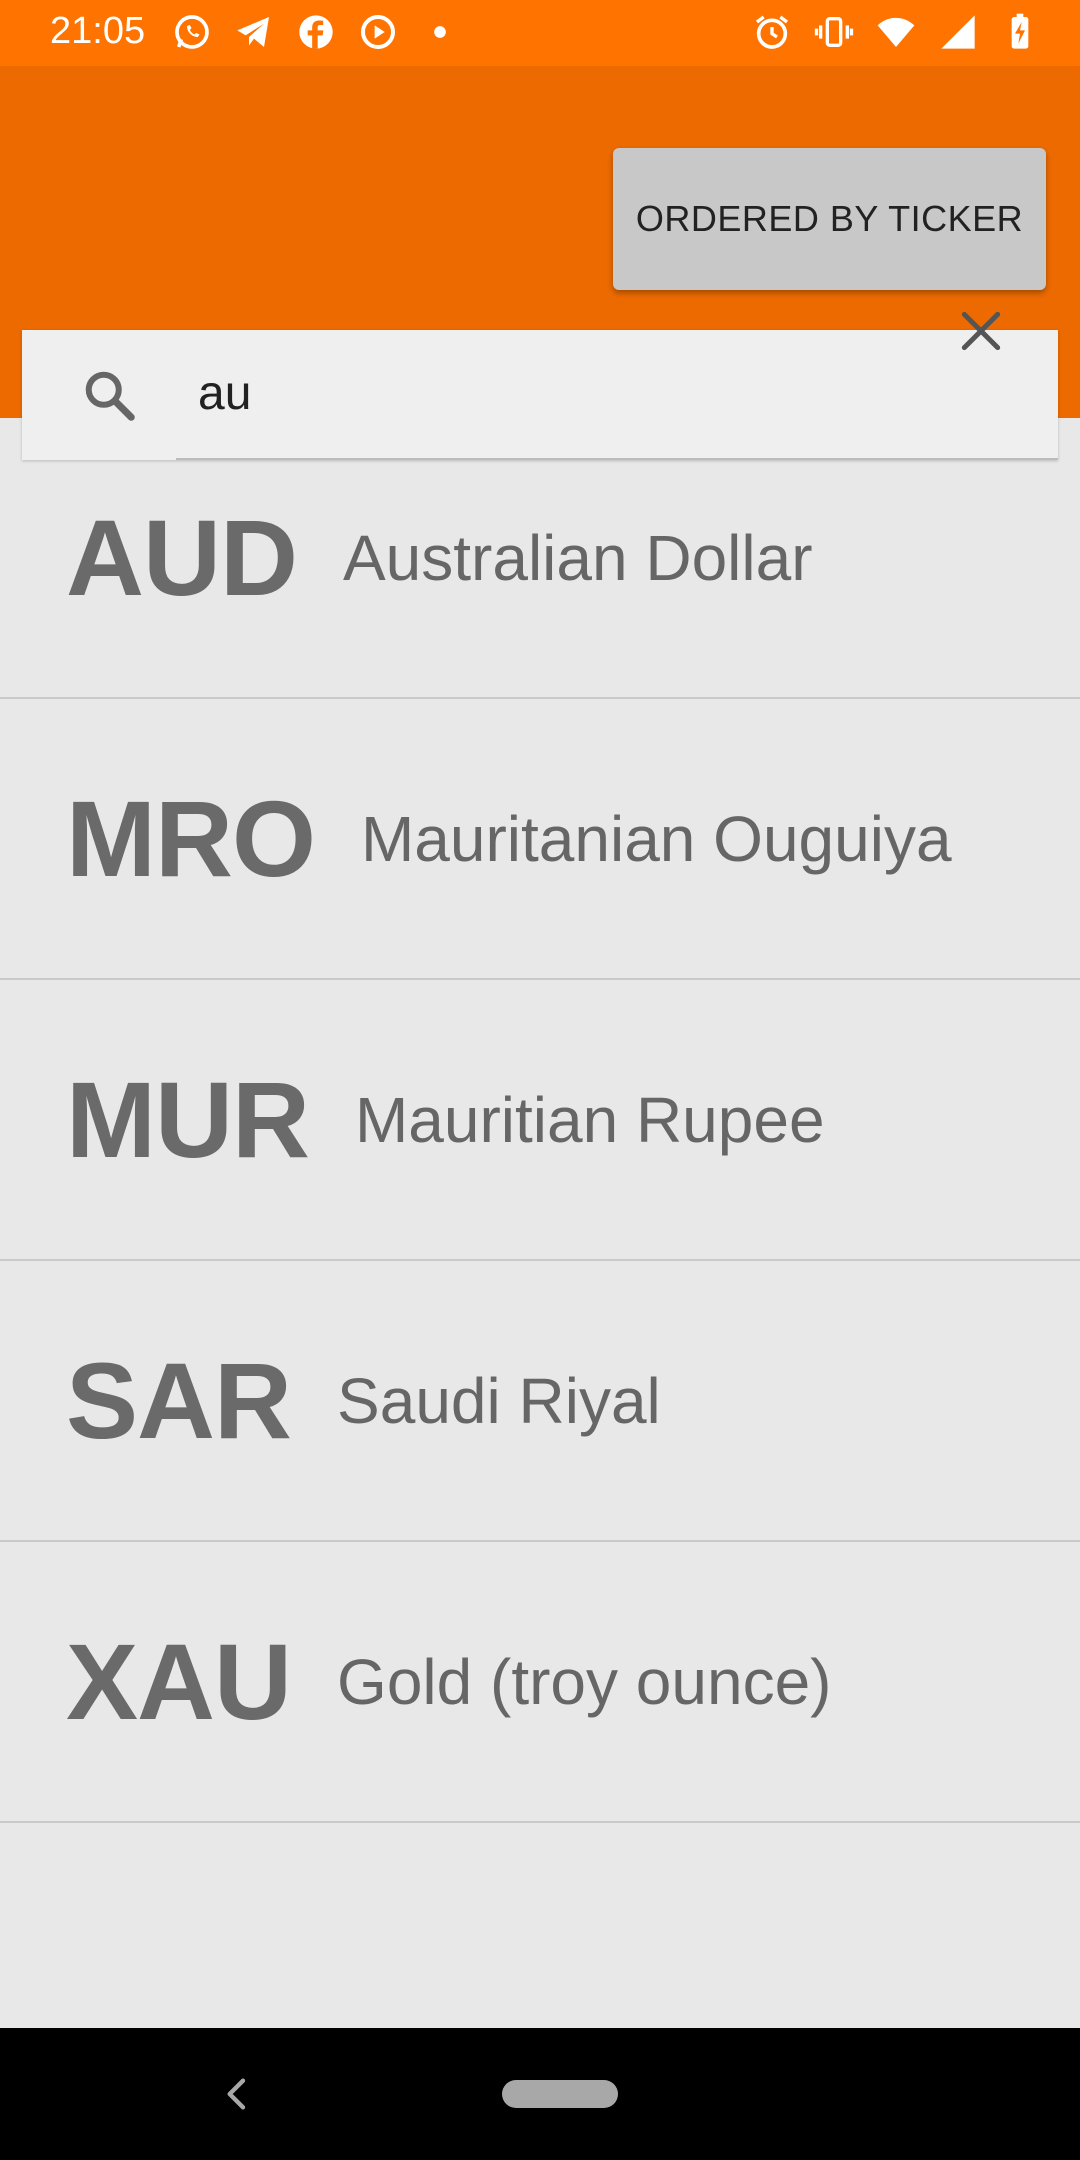 This screenshot has height=2160, width=1080. What do you see at coordinates (829, 219) in the screenshot?
I see `sort-order-button: ORDERED BY TICKER` at bounding box center [829, 219].